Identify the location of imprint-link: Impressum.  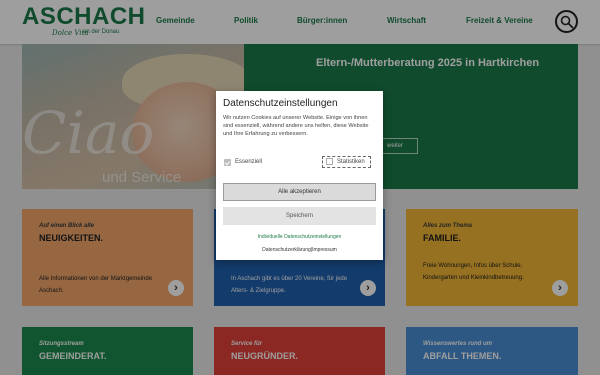
(324, 250).